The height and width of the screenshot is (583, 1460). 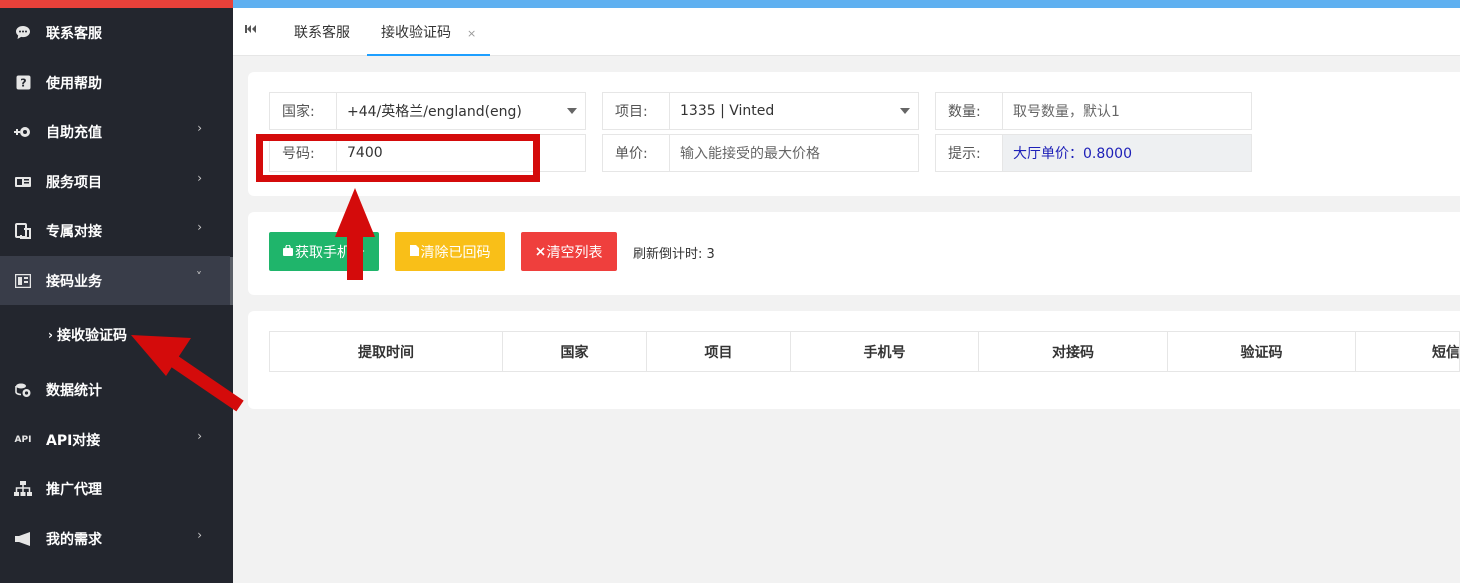 I want to click on annotation-arrow-up, so click(x=355, y=234).